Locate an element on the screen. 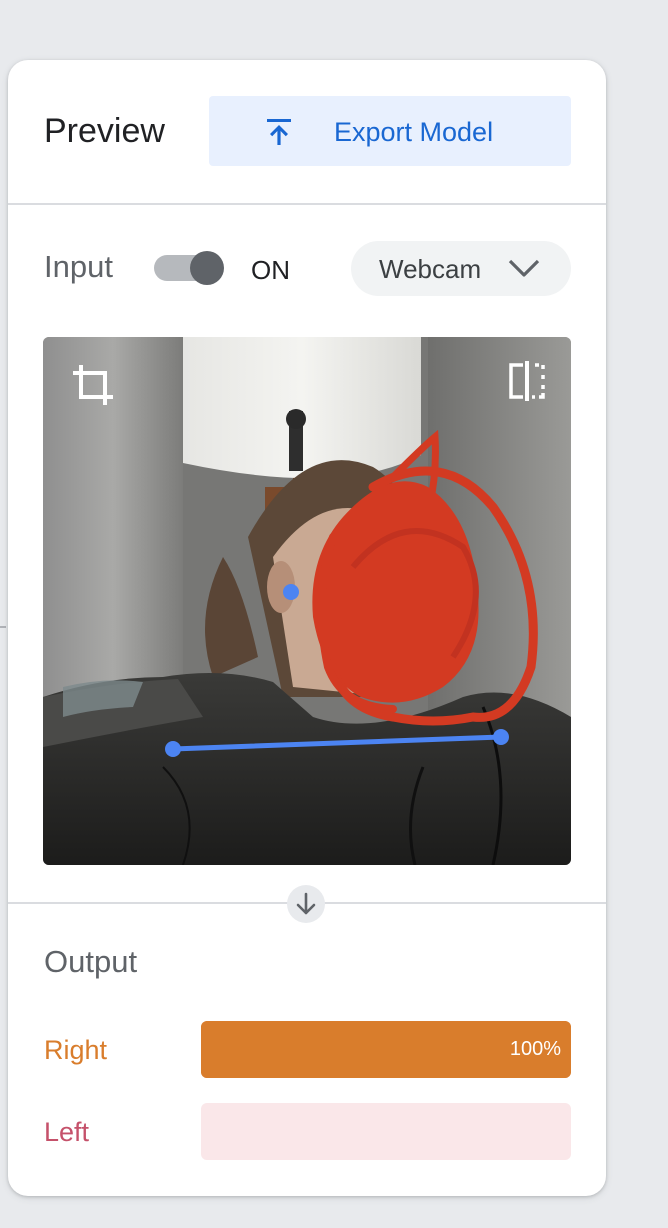 This screenshot has height=1228, width=668. input-toggle is located at coordinates (189, 268).